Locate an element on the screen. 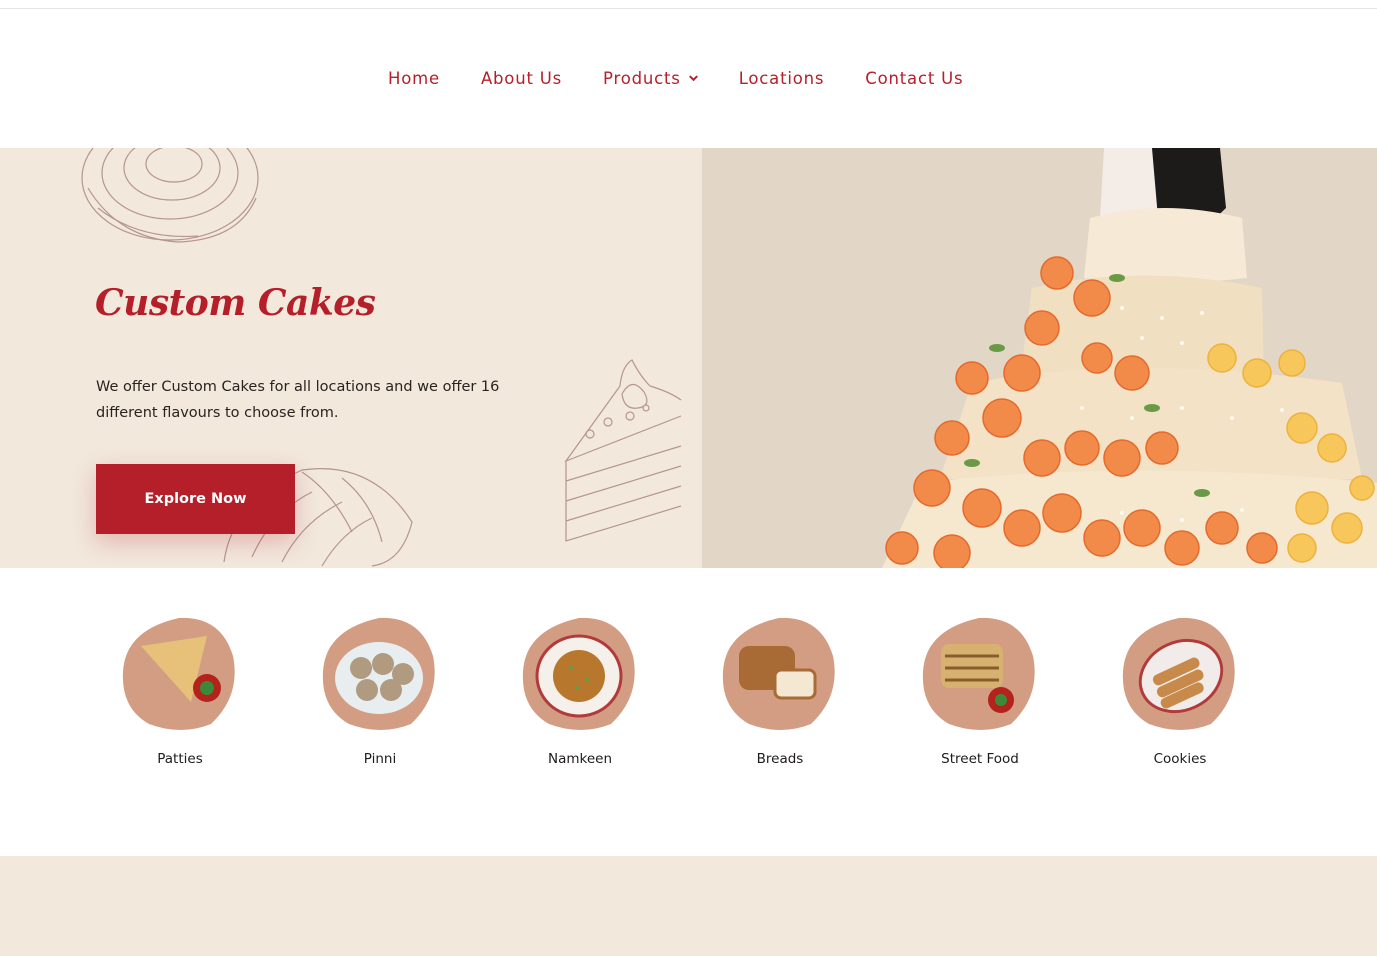 This screenshot has width=1377, height=956. nav-label: About Us is located at coordinates (521, 78).